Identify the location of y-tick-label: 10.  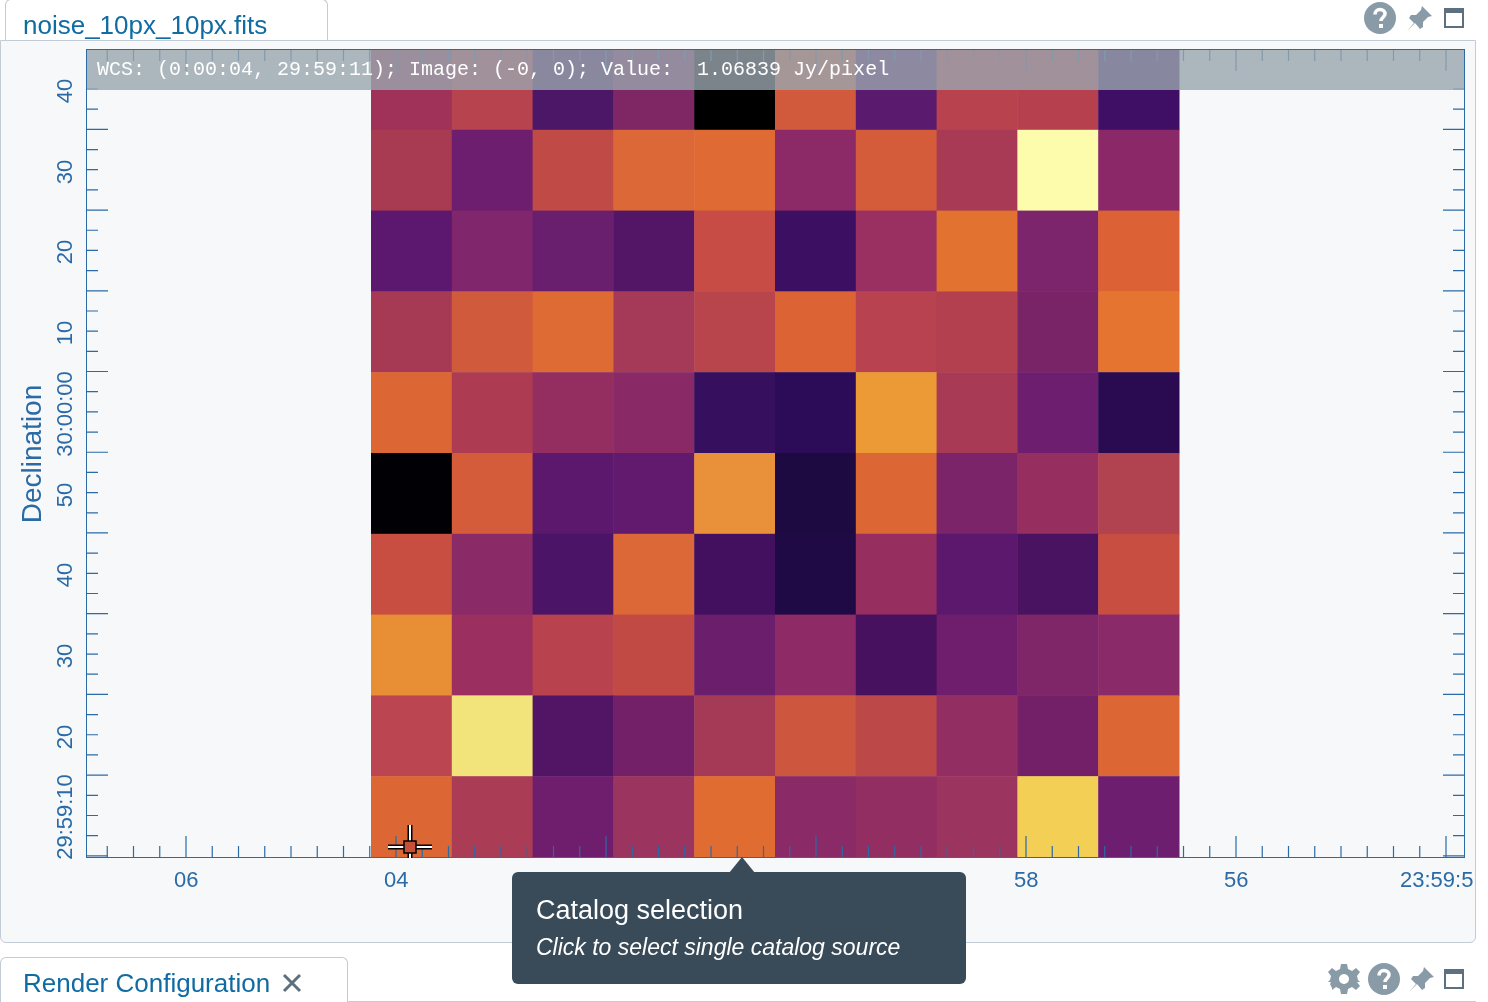
(65, 333).